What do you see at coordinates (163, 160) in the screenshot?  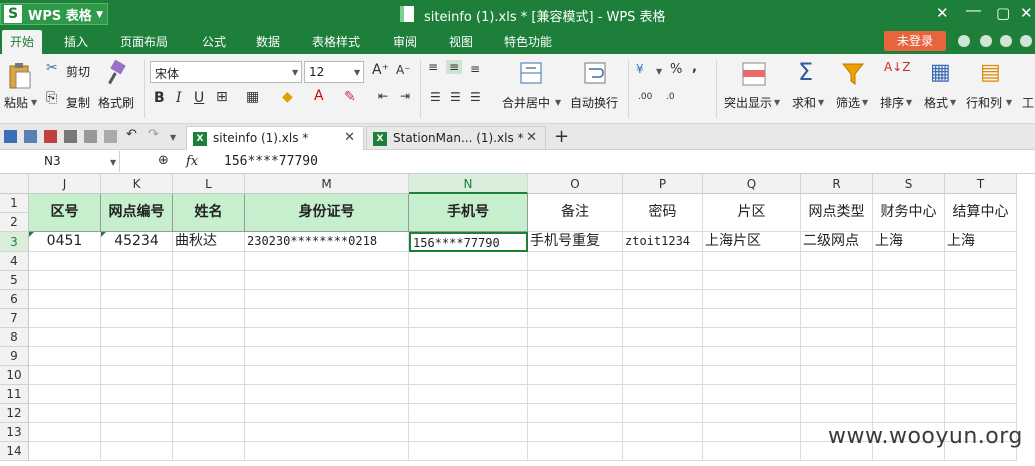 I see `zoom-icon: ⊕` at bounding box center [163, 160].